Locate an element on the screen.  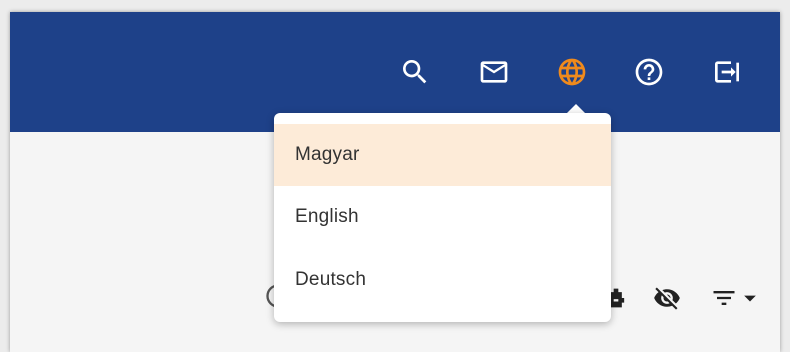
help-icon is located at coordinates (649, 72).